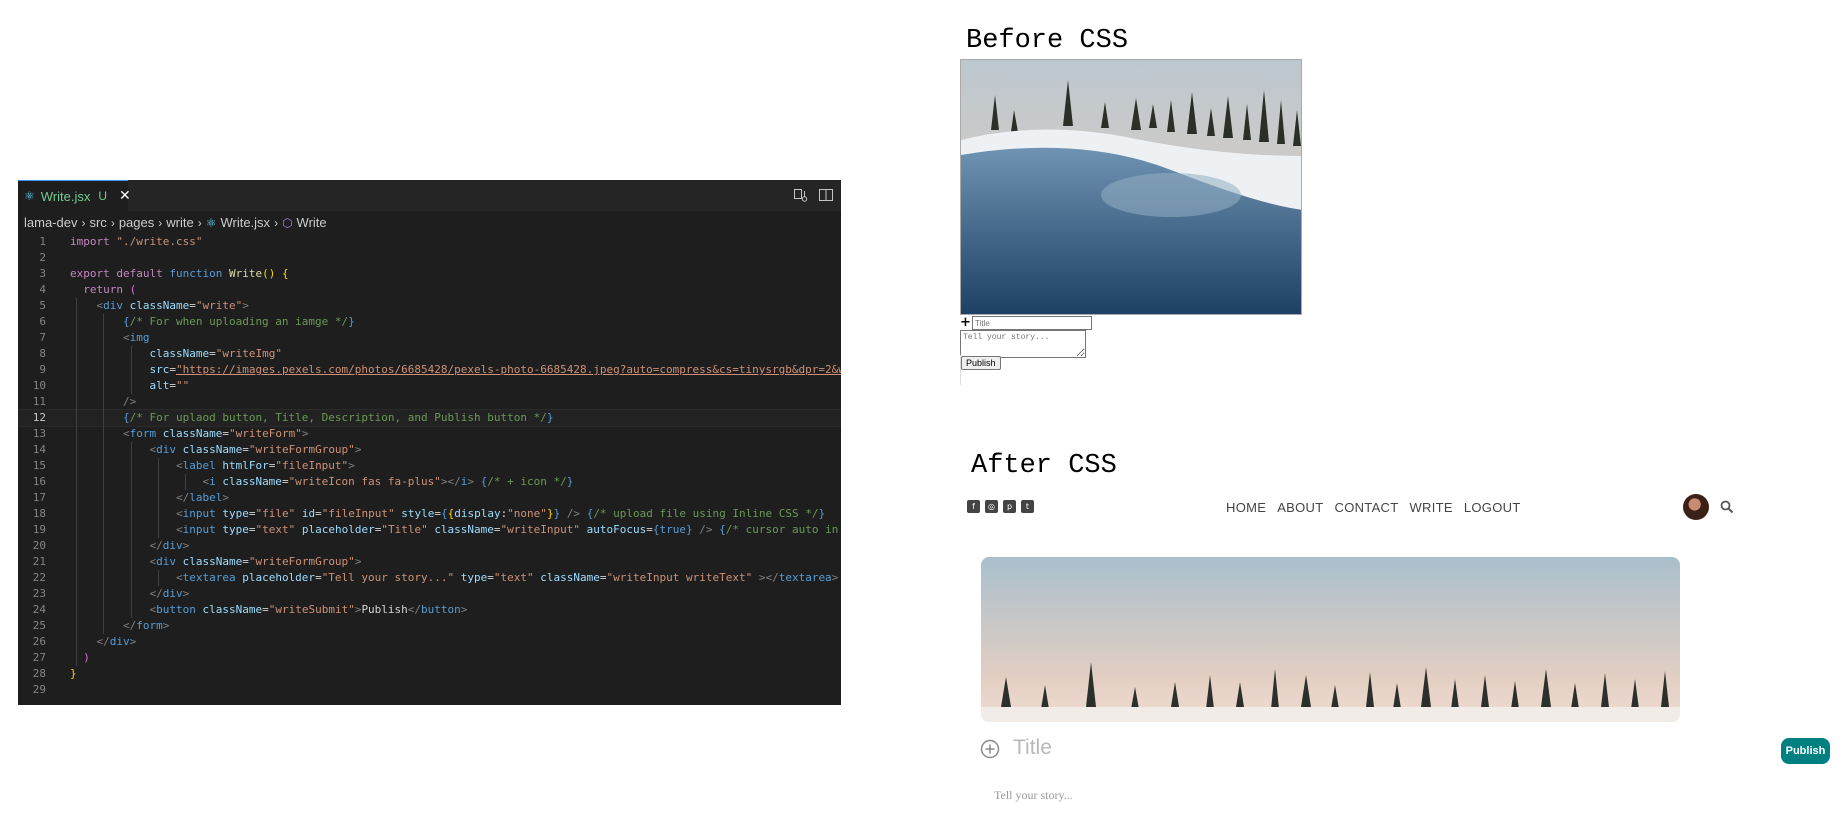 This screenshot has height=839, width=1842. What do you see at coordinates (175, 354) in the screenshot?
I see `code-text: className="writeImg"` at bounding box center [175, 354].